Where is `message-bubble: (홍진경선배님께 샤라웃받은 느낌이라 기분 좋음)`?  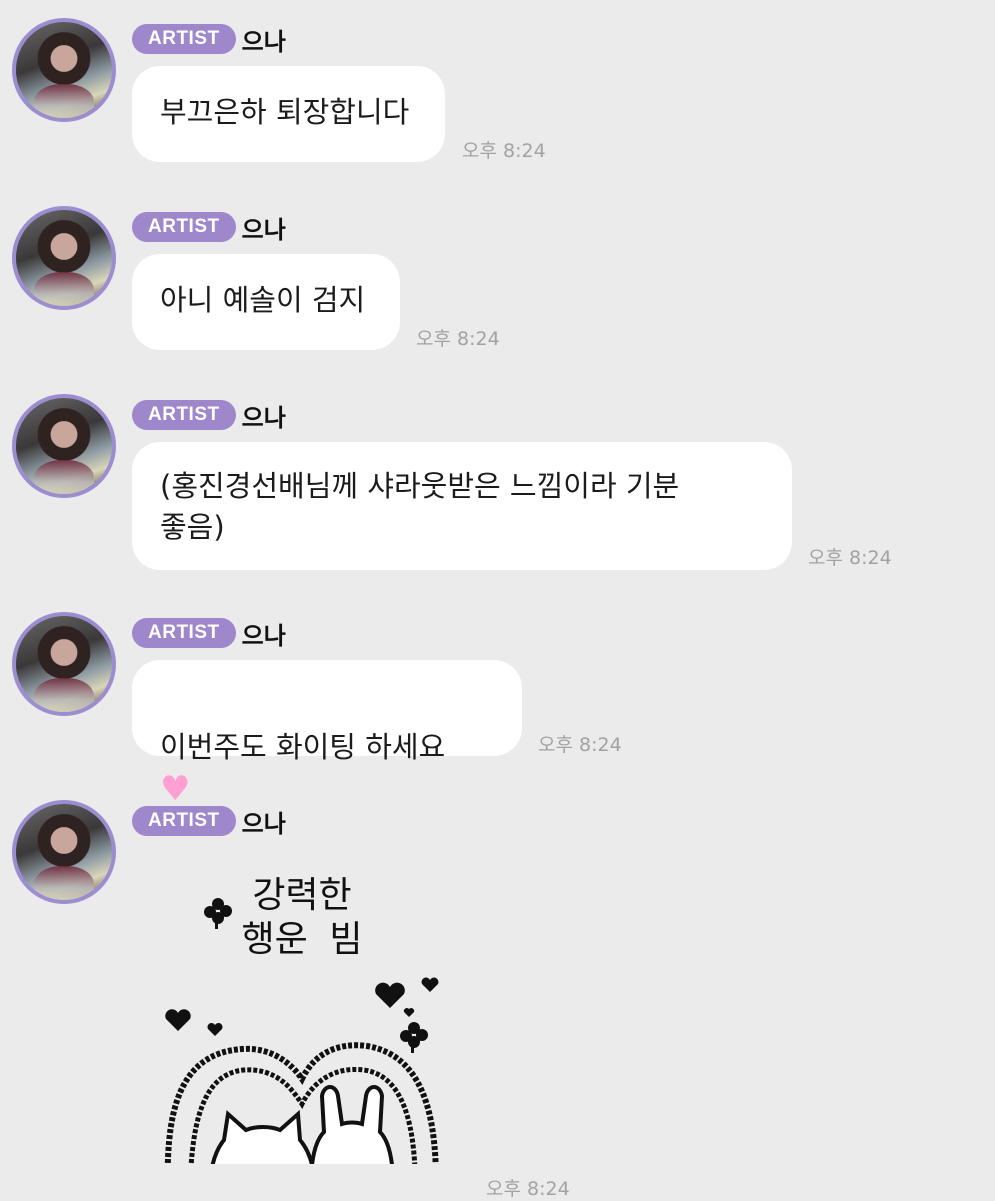 message-bubble: (홍진경선배님께 샤라웃받은 느낌이라 기분 좋음) is located at coordinates (462, 506).